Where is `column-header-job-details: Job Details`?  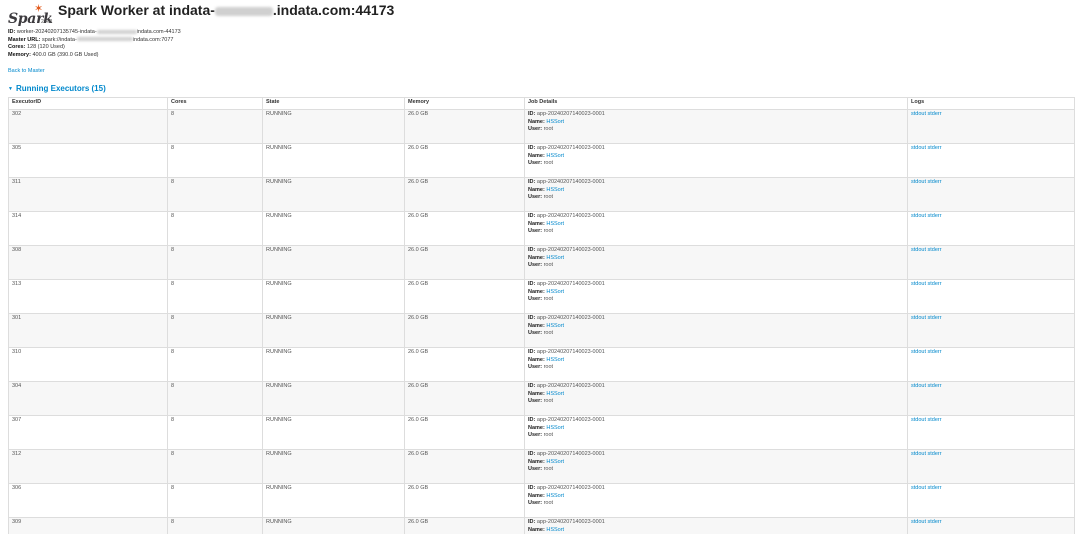 column-header-job-details: Job Details is located at coordinates (716, 103).